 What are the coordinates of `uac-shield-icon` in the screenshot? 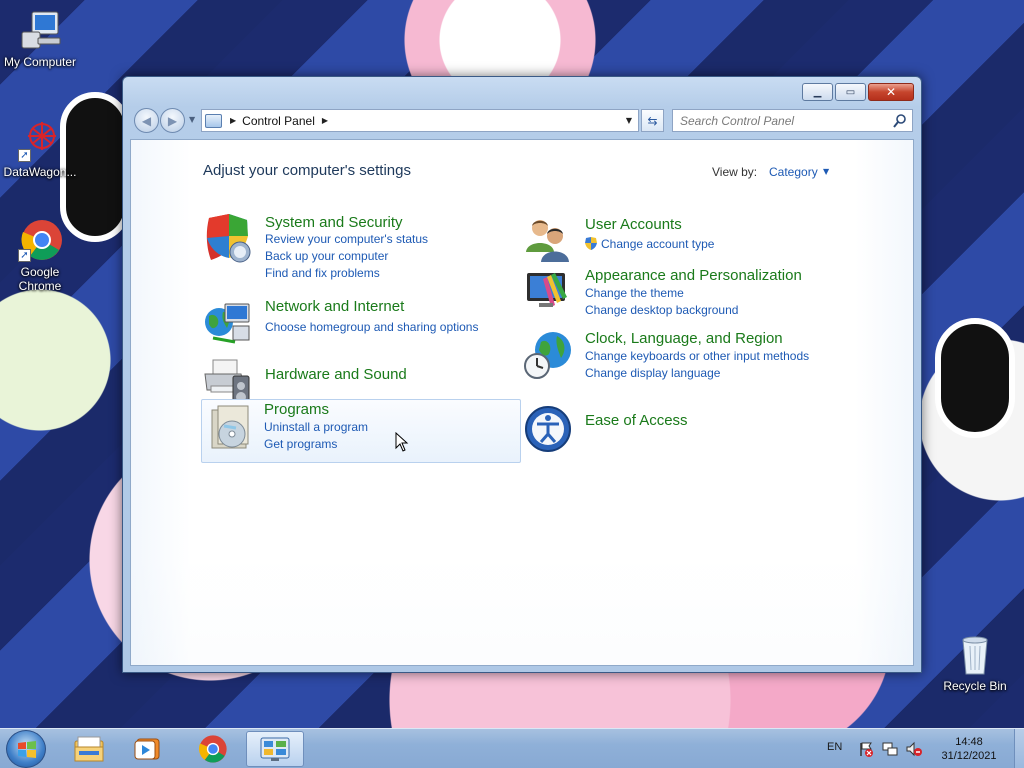 It's located at (591, 243).